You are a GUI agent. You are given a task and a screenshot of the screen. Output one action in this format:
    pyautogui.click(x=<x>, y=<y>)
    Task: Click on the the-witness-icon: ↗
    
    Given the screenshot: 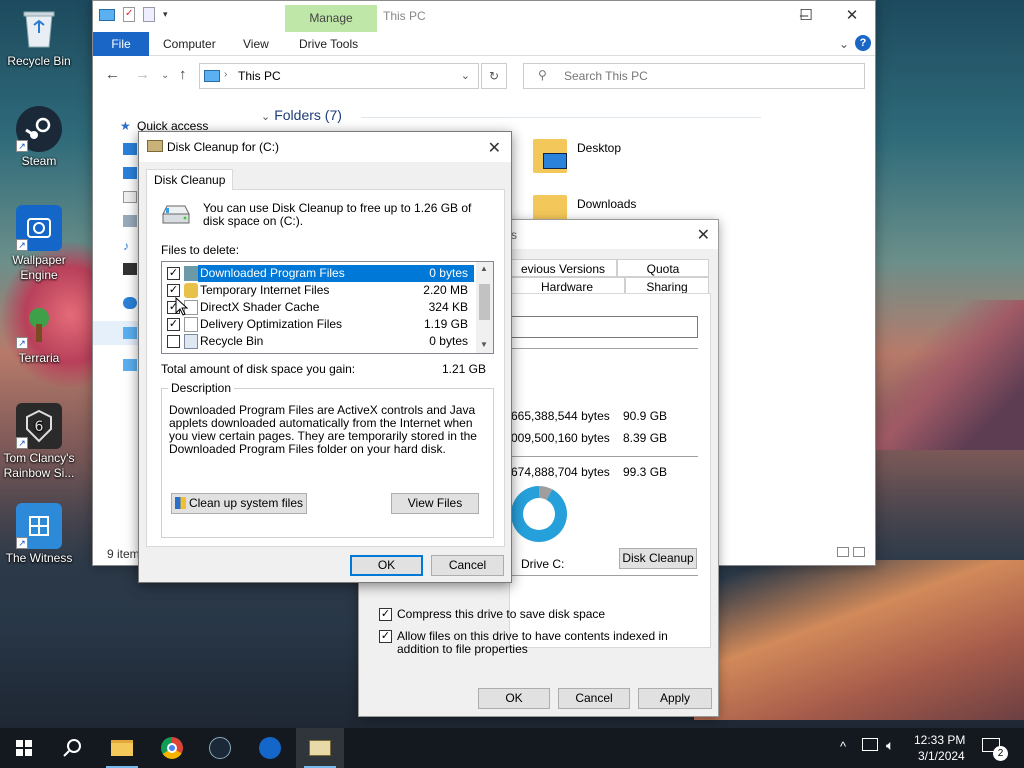 What is the action you would take?
    pyautogui.click(x=39, y=526)
    